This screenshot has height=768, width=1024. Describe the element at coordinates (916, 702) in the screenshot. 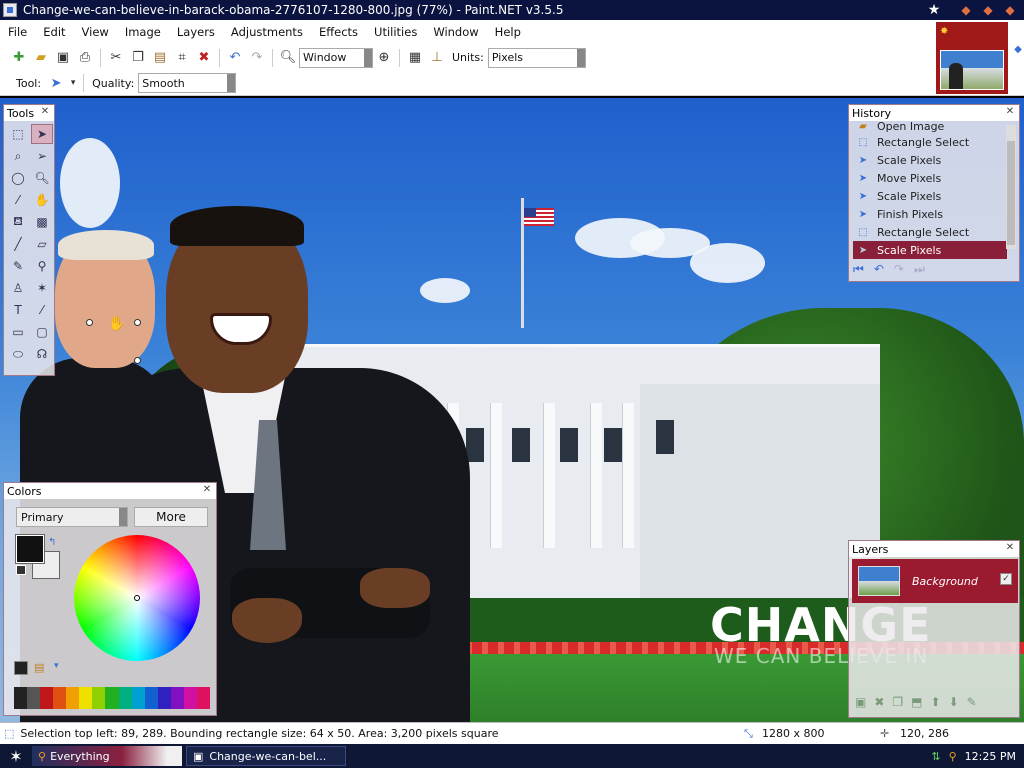

I see `merge-layer-down-icon: ⬒` at that location.